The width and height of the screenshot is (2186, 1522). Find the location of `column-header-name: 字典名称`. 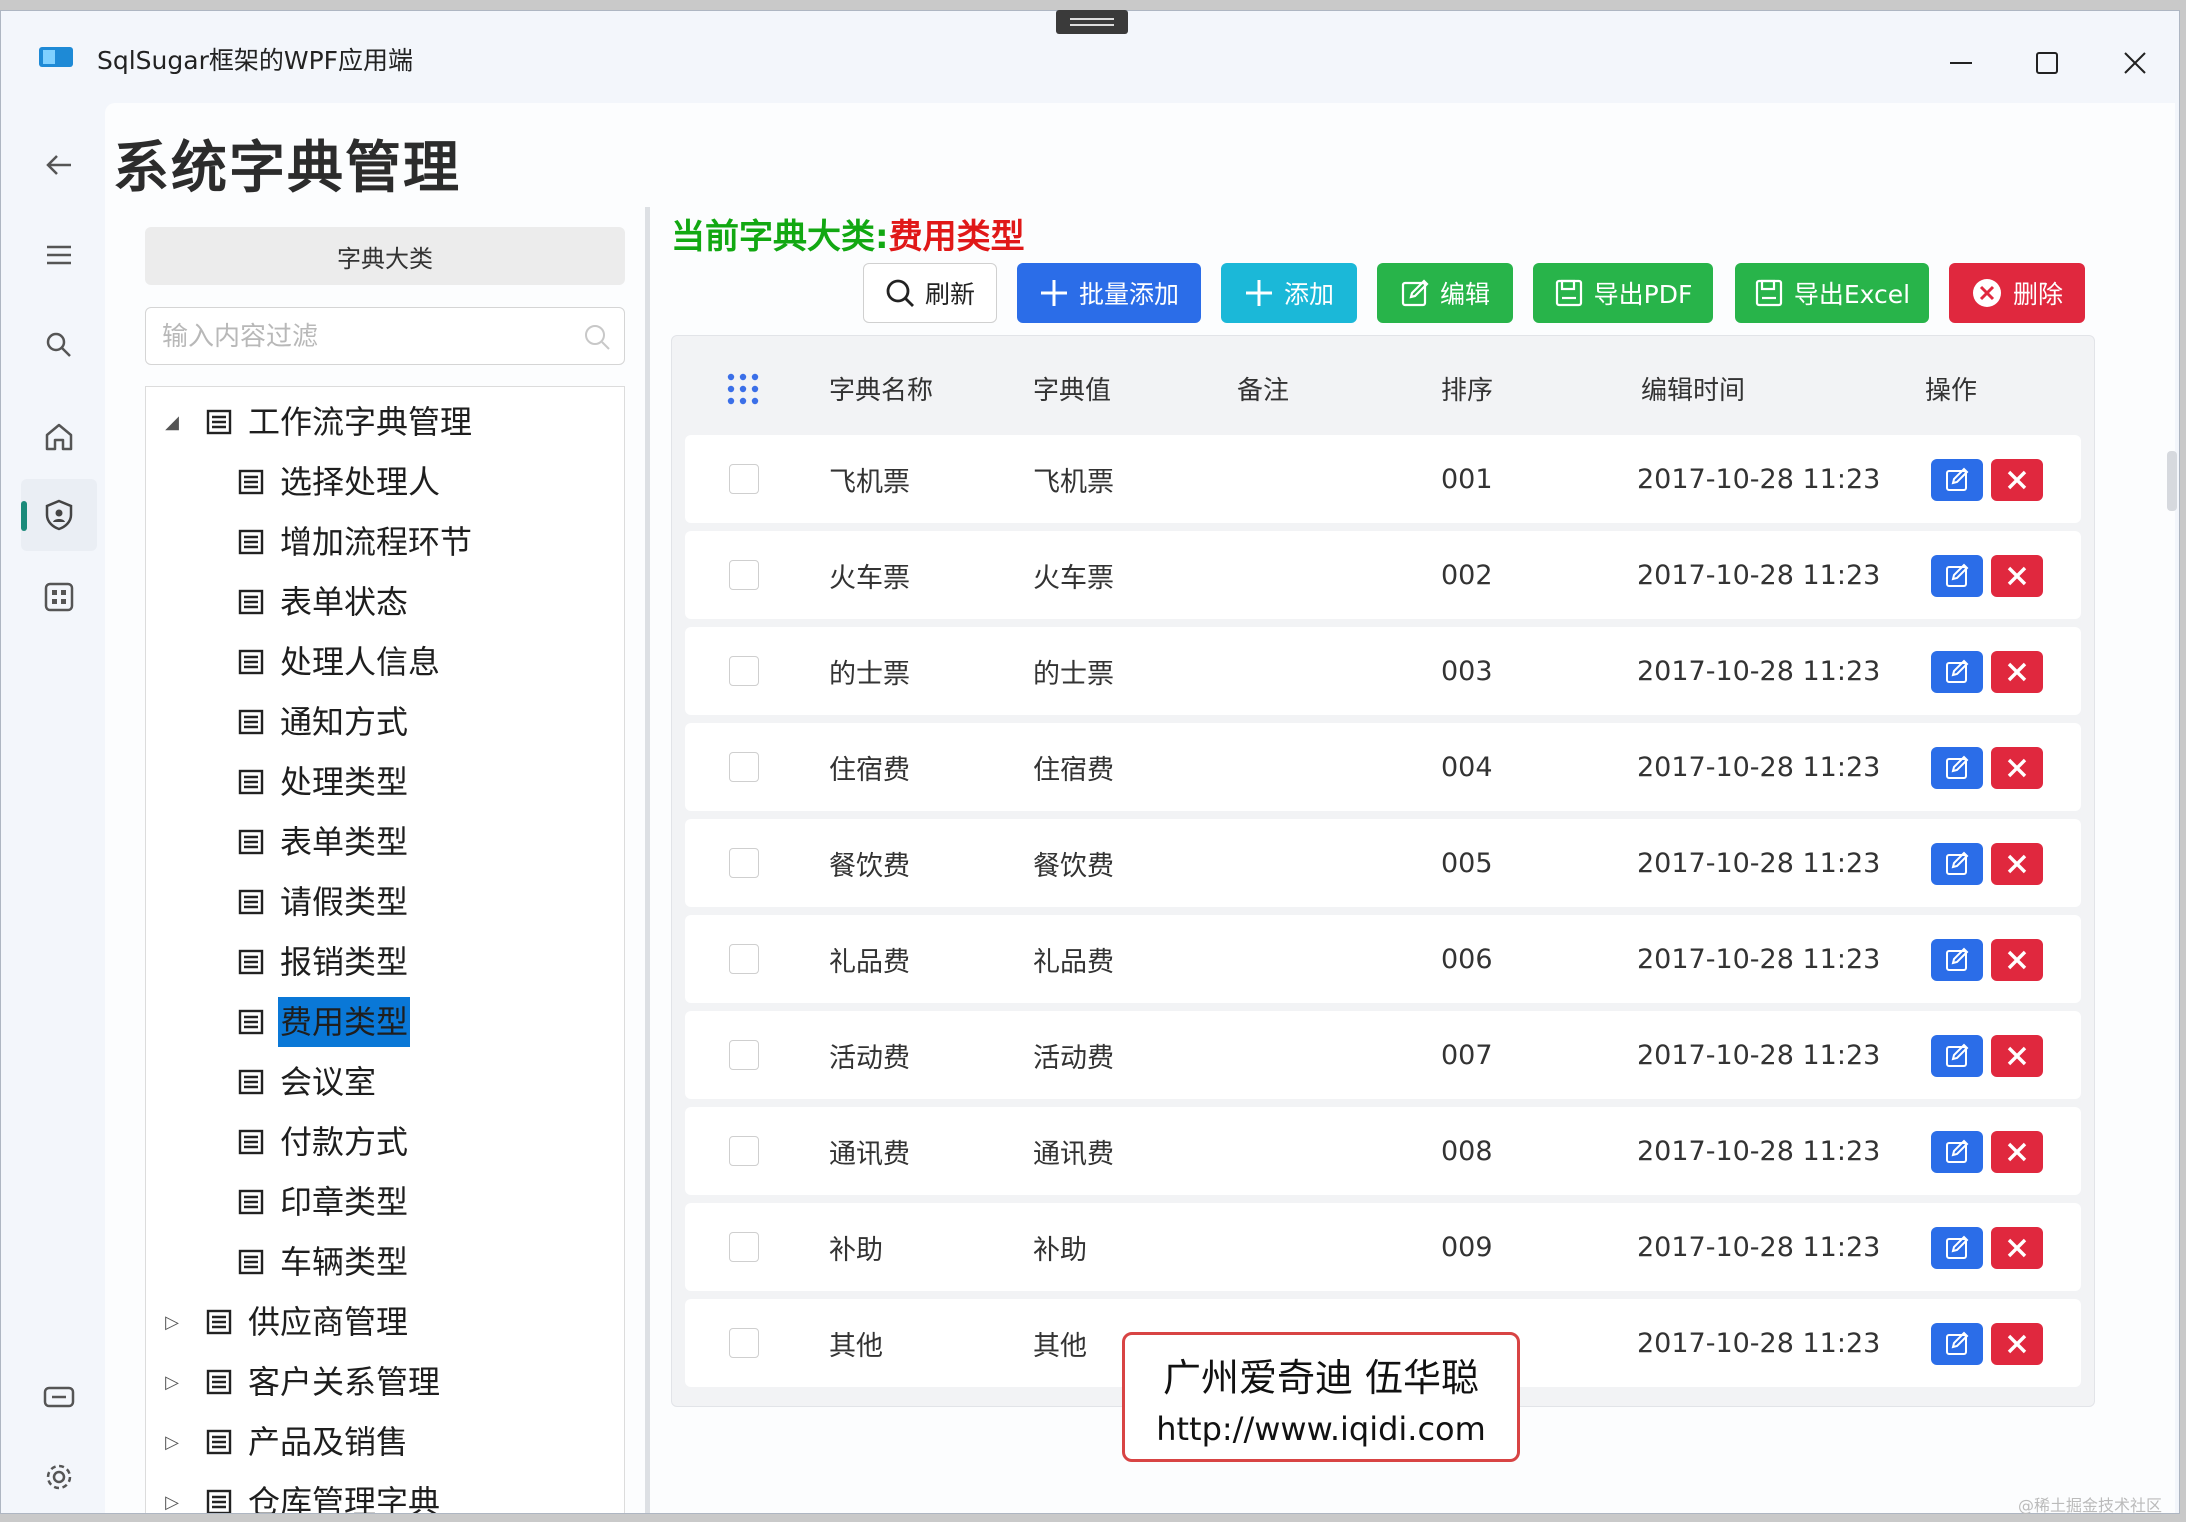

column-header-name: 字典名称 is located at coordinates (881, 388).